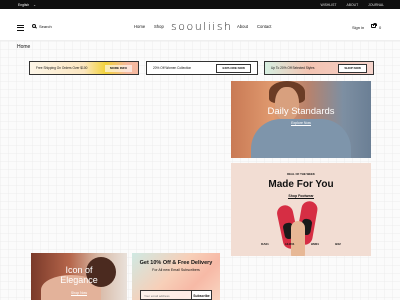 The height and width of the screenshot is (300, 400). I want to click on email-input: Your email address, so click(166, 295).